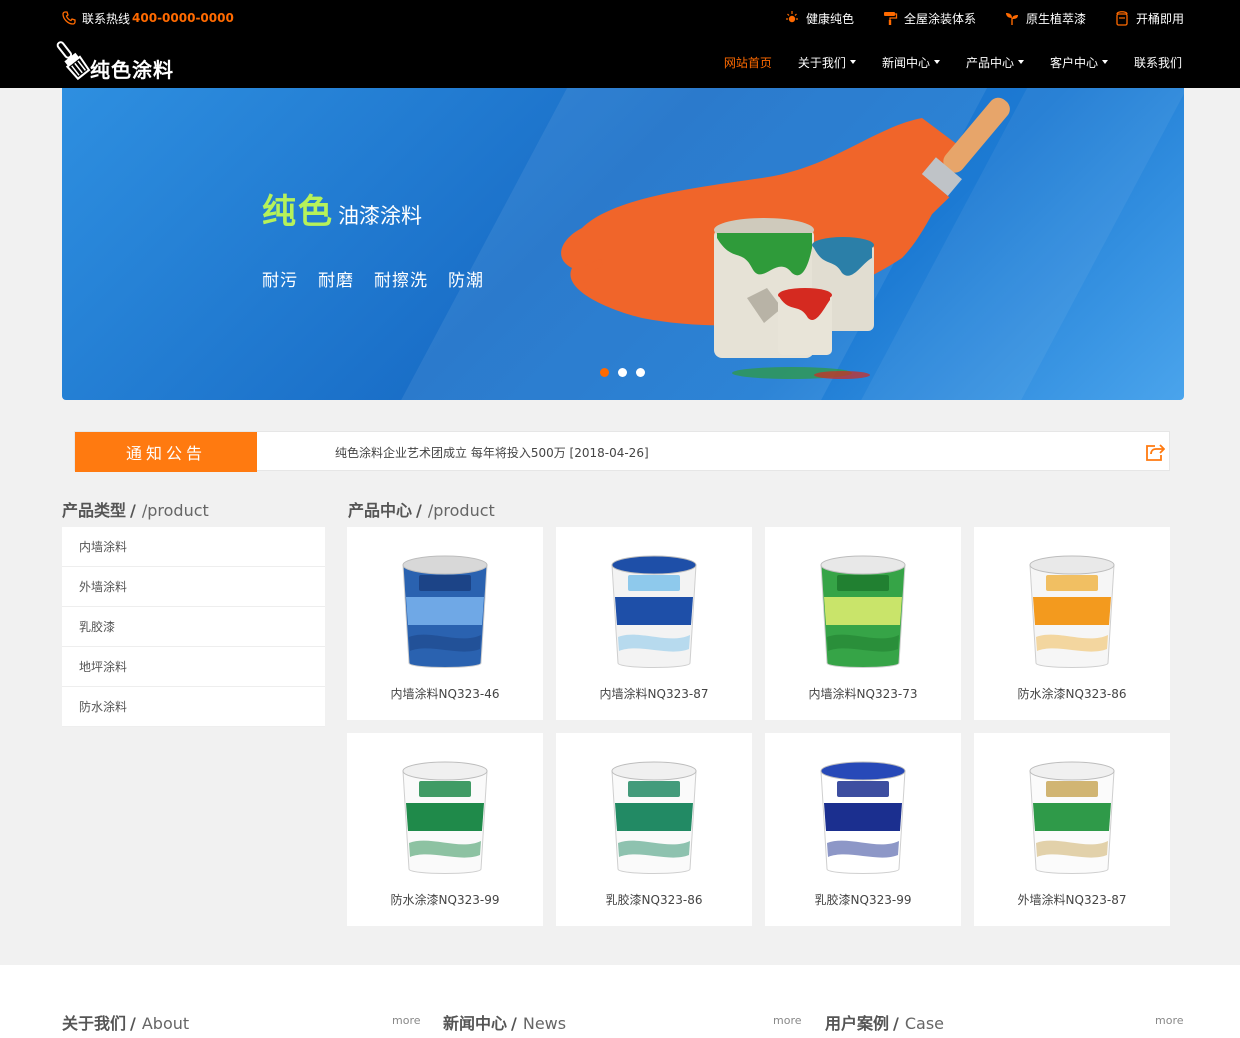 Image resolution: width=1240 pixels, height=1038 pixels. I want to click on logo-text: 纯色涂料, so click(132, 69).